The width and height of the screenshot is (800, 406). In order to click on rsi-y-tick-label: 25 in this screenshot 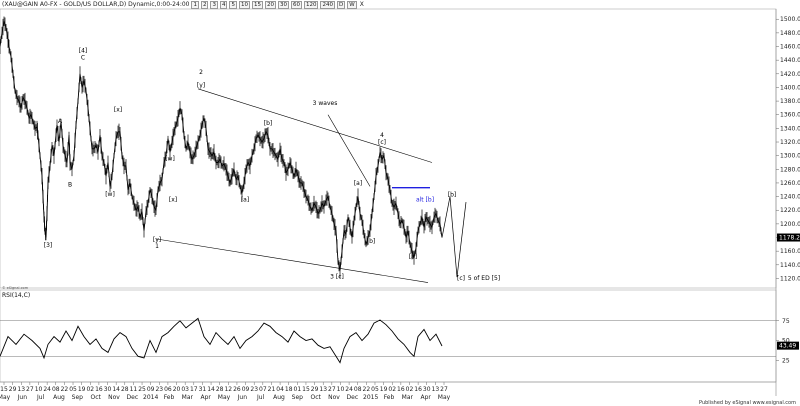, I will do `click(786, 360)`.